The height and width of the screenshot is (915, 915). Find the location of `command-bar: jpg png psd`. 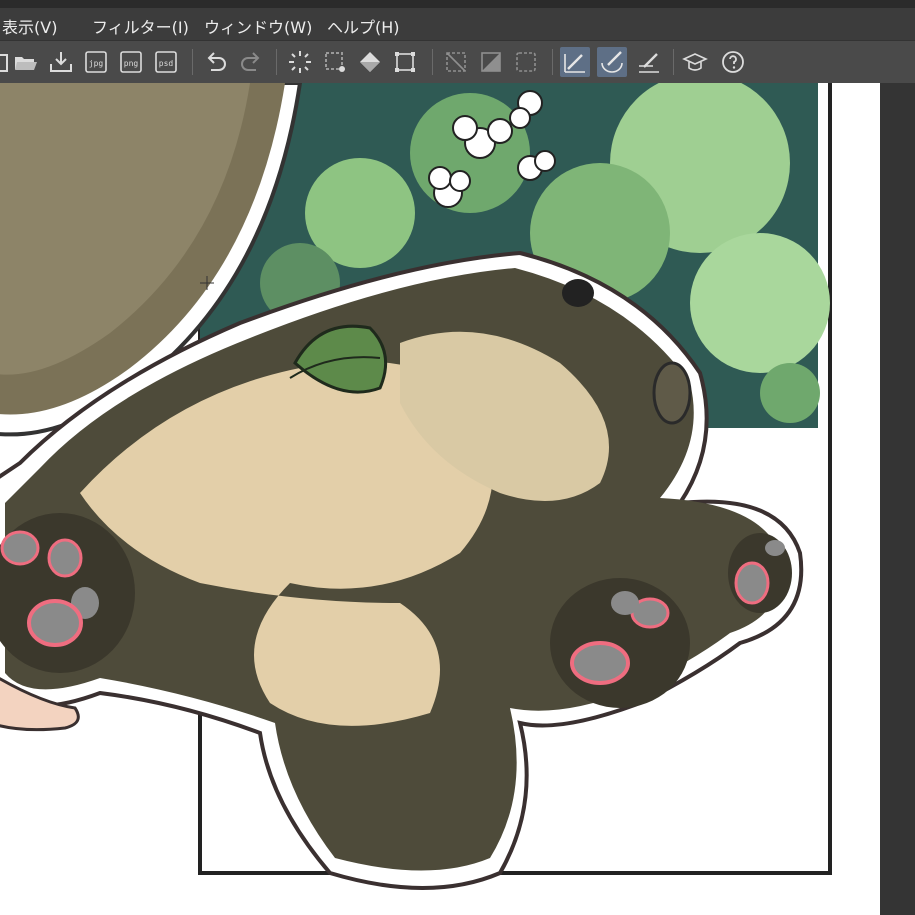

command-bar: jpg png psd is located at coordinates (457, 62).